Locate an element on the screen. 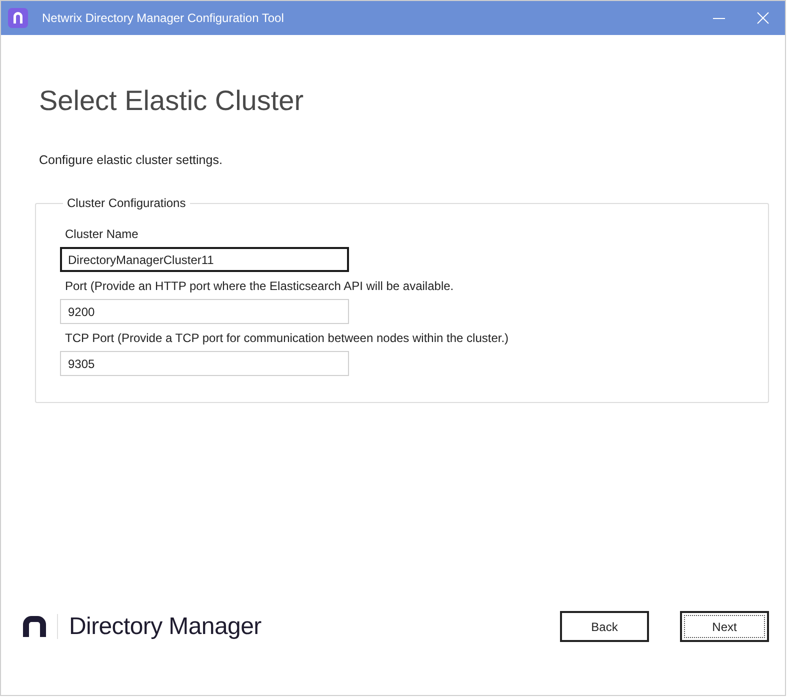  brand-logo-icon is located at coordinates (34, 626).